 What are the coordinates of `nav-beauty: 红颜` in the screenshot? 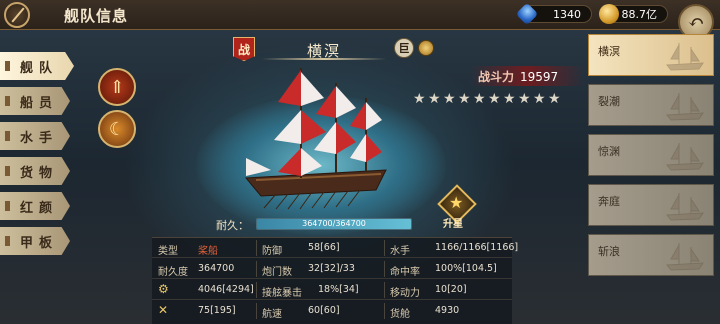 It's located at (35, 206).